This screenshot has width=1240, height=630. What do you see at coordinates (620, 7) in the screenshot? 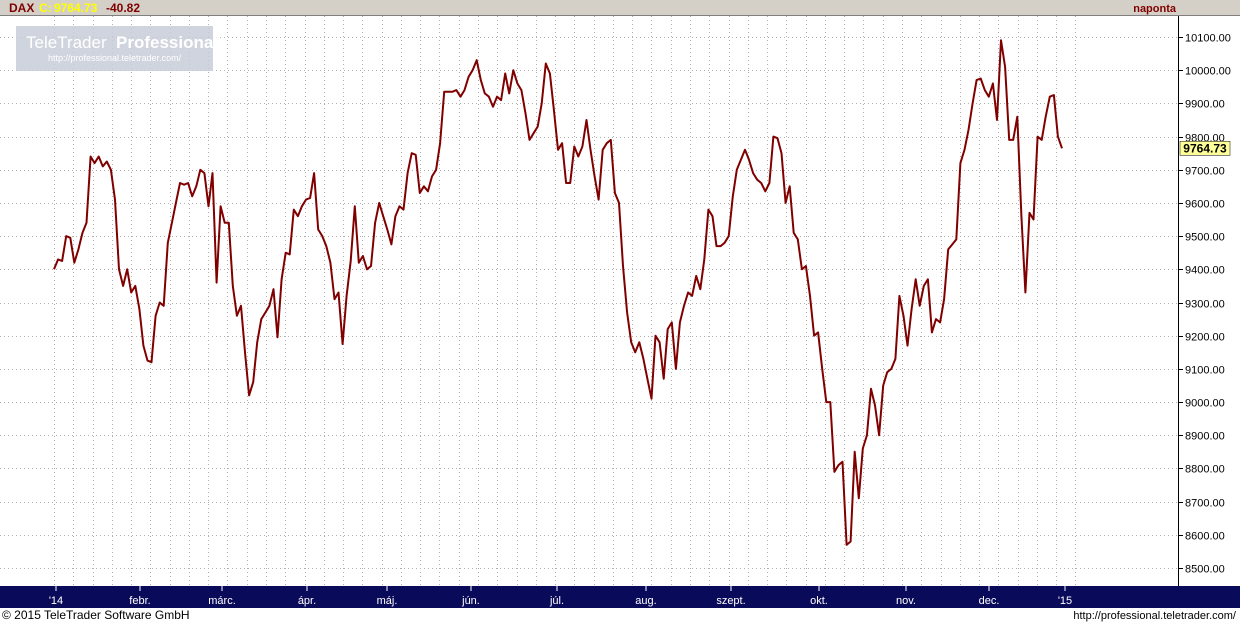
I see `header-bar` at bounding box center [620, 7].